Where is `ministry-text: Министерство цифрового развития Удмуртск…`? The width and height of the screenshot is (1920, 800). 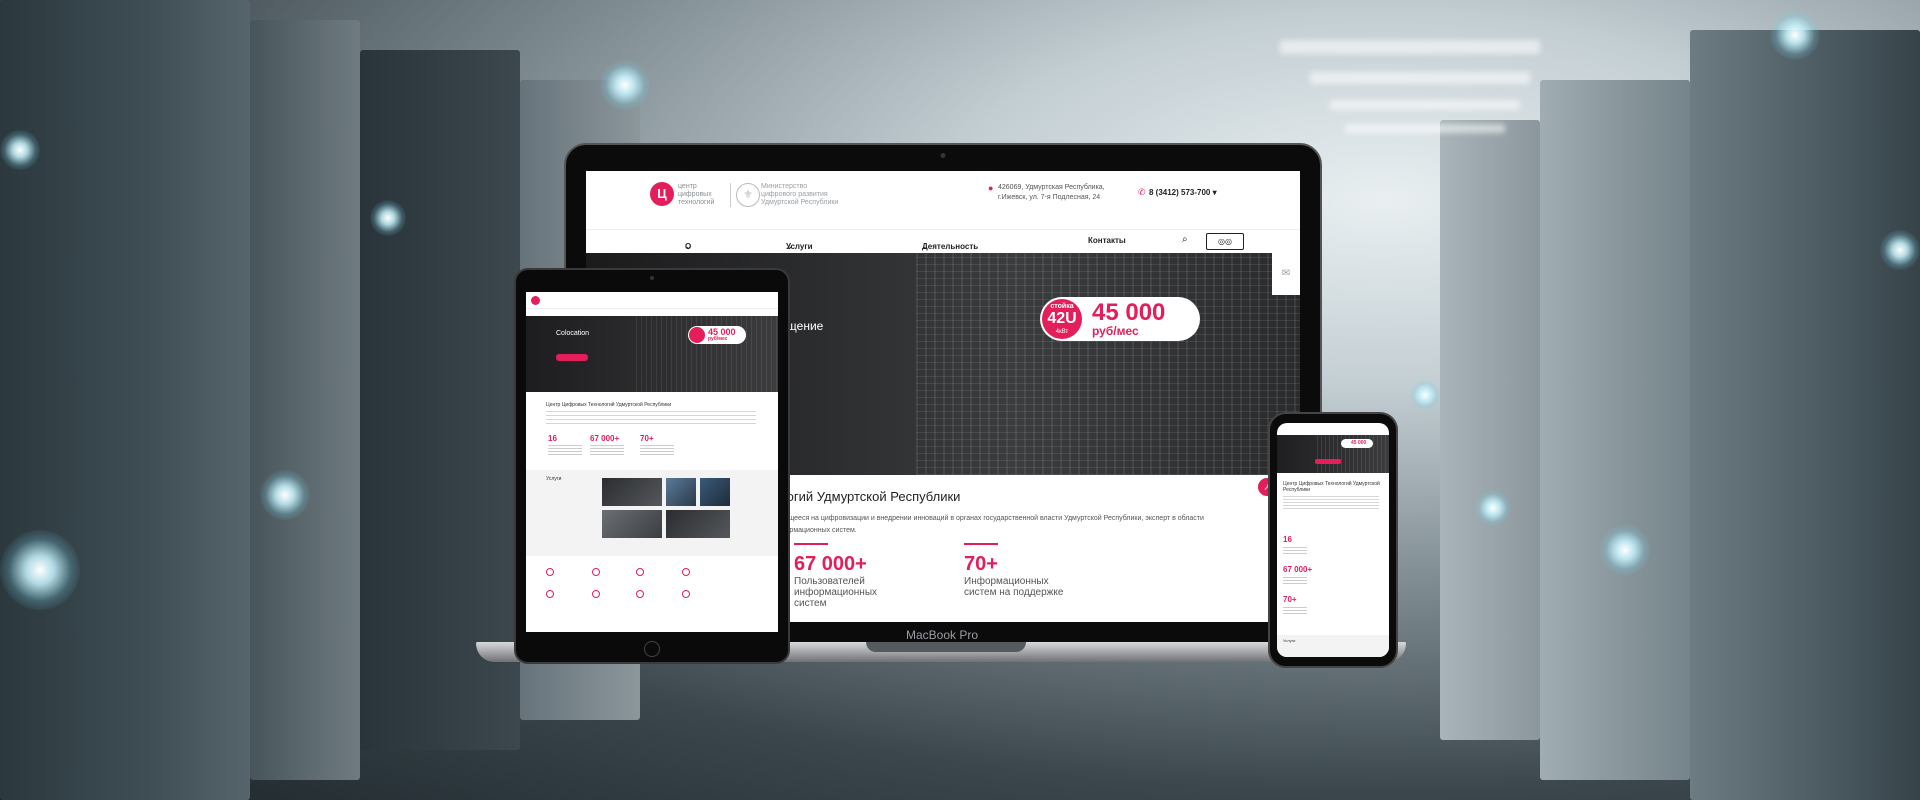 ministry-text: Министерство цифрового развития Удмуртск… is located at coordinates (800, 194).